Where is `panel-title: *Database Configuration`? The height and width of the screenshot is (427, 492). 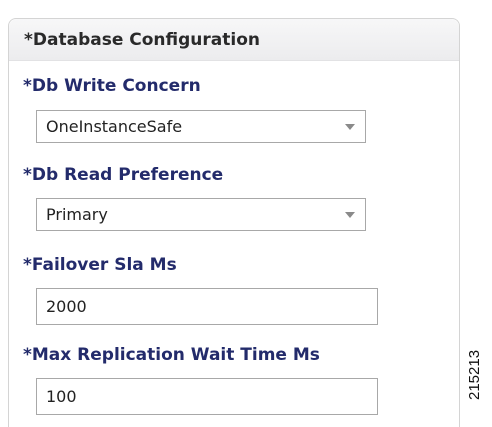
panel-title: *Database Configuration is located at coordinates (142, 39).